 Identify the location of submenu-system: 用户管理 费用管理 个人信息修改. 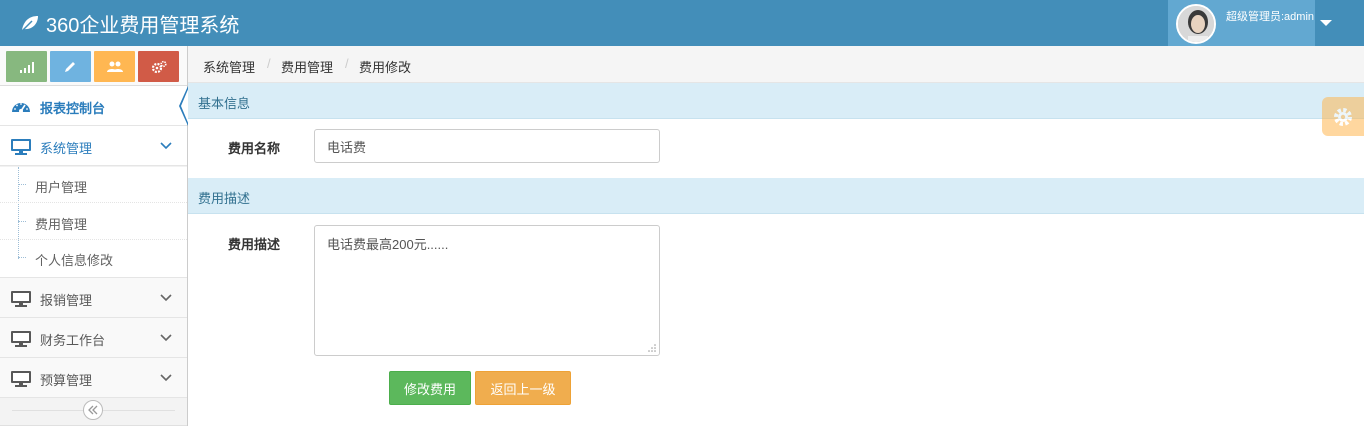
(93, 222).